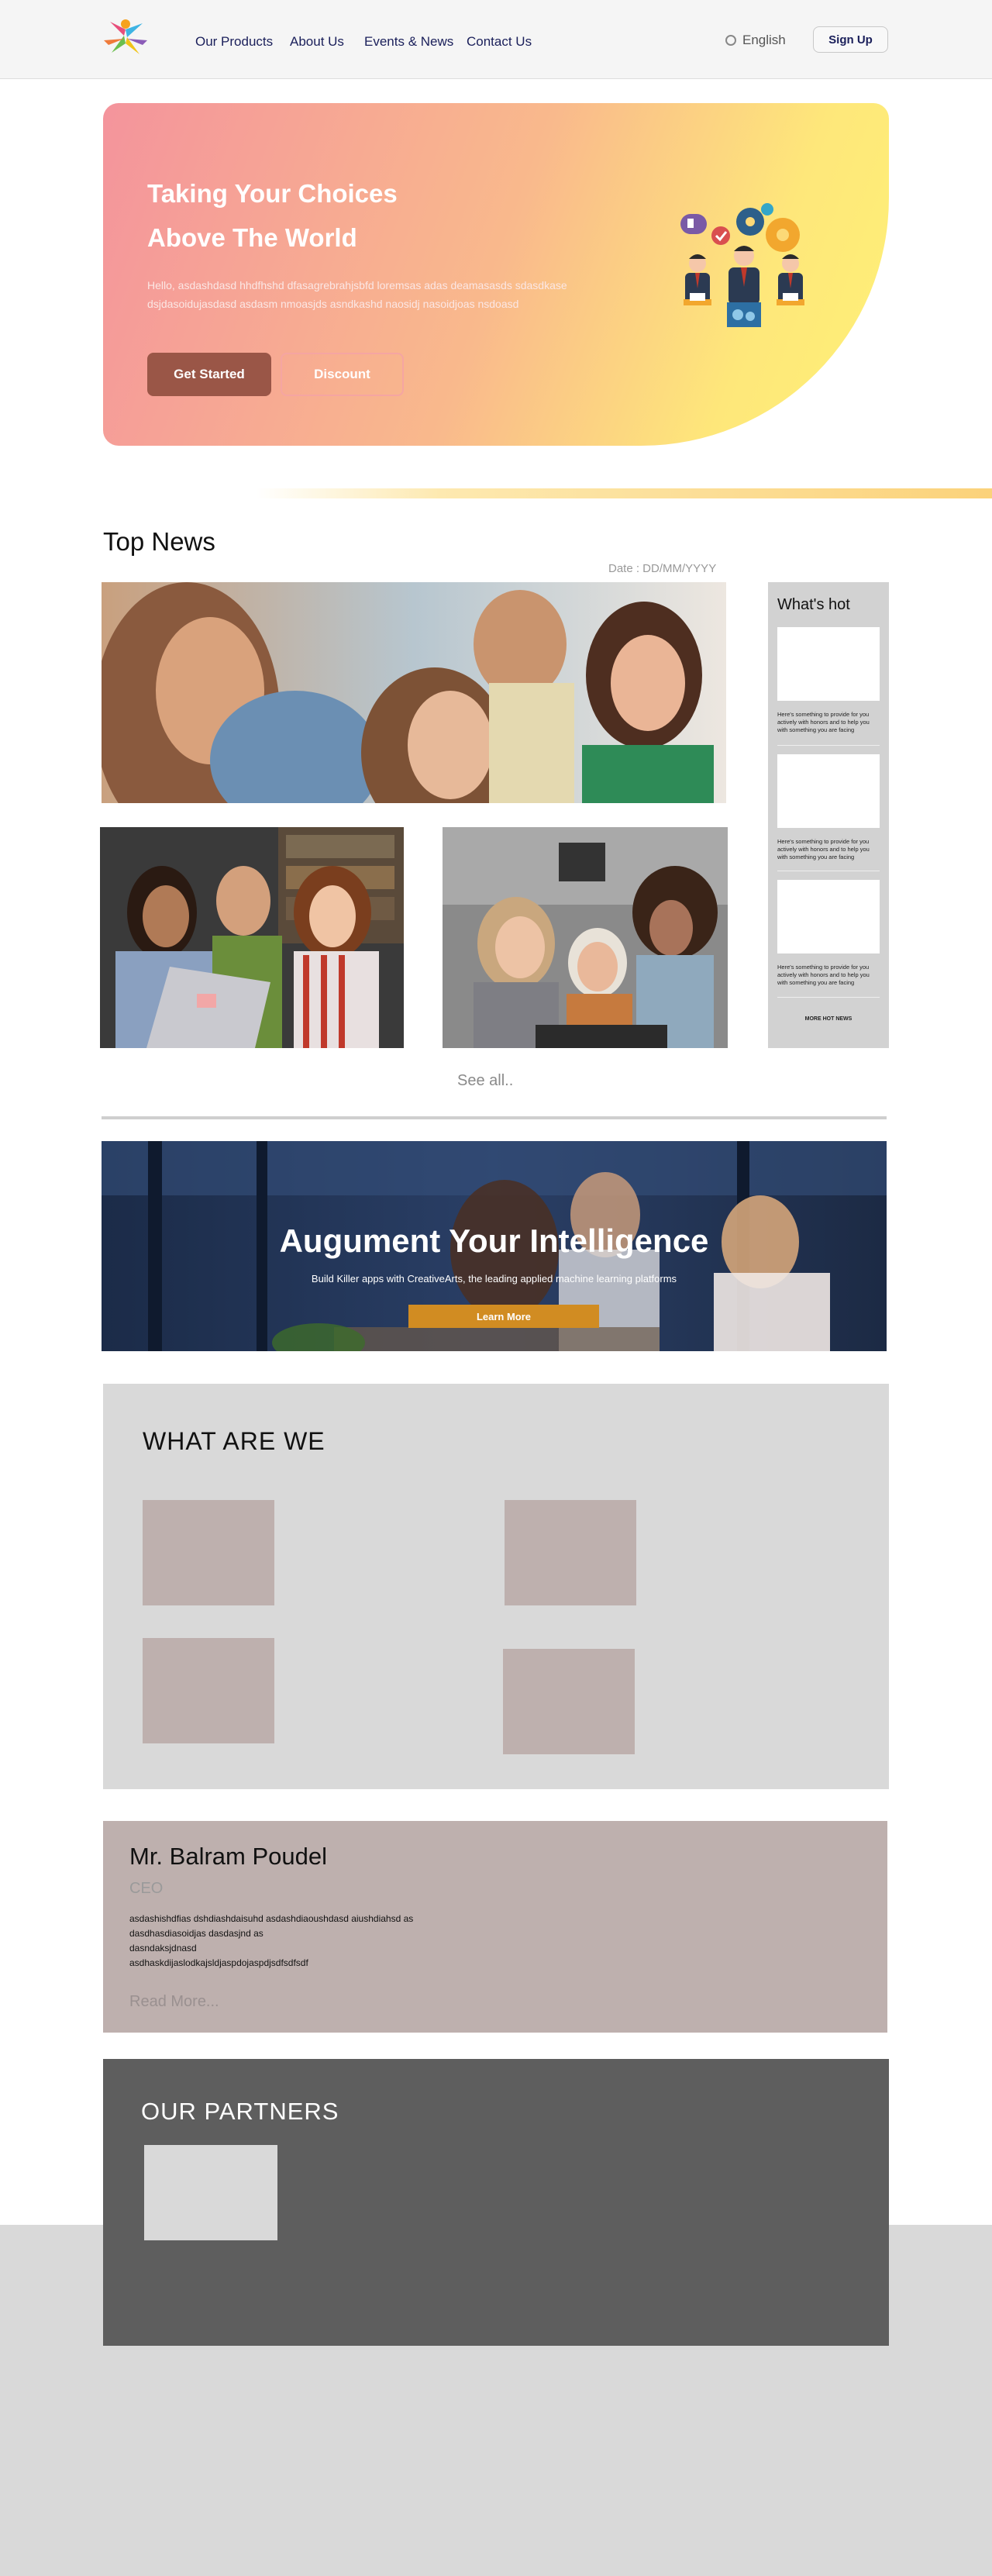 The image size is (992, 2576). What do you see at coordinates (494, 1117) in the screenshot?
I see `section-divider` at bounding box center [494, 1117].